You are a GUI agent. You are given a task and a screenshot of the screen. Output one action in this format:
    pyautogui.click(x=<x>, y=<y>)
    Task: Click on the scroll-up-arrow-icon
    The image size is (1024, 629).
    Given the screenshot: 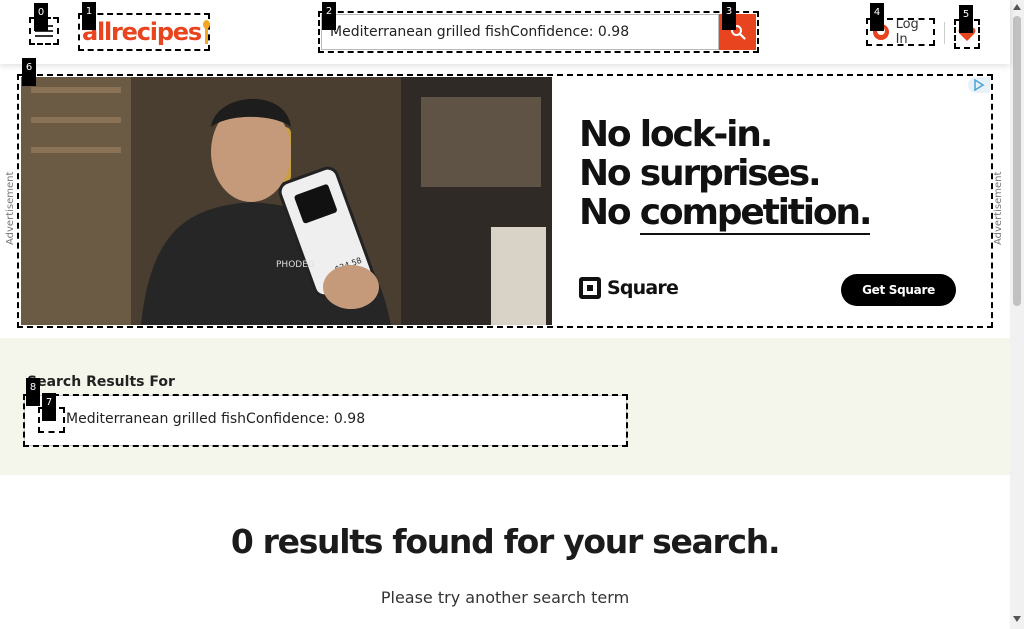 What is the action you would take?
    pyautogui.click(x=1017, y=7)
    